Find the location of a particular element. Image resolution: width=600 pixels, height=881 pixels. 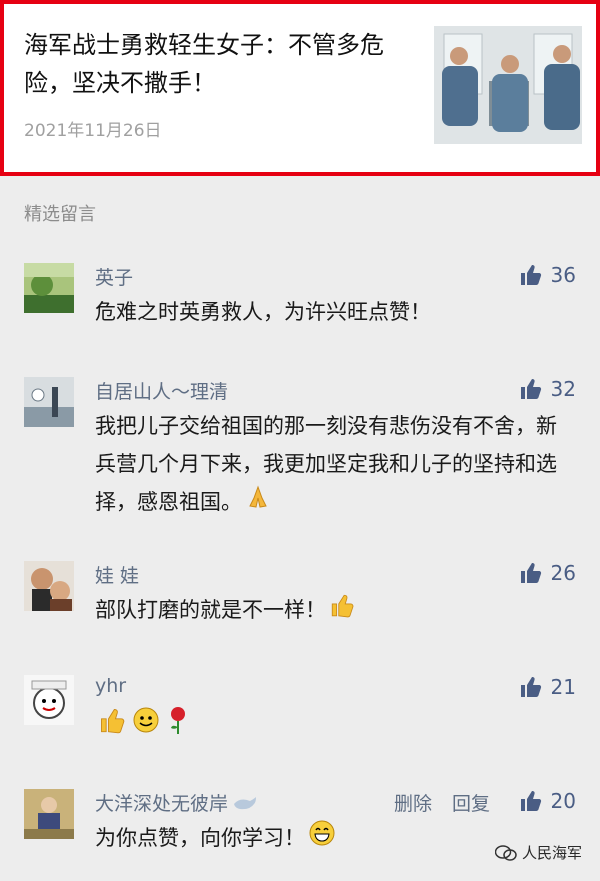

rose-emoji is located at coordinates (178, 726).